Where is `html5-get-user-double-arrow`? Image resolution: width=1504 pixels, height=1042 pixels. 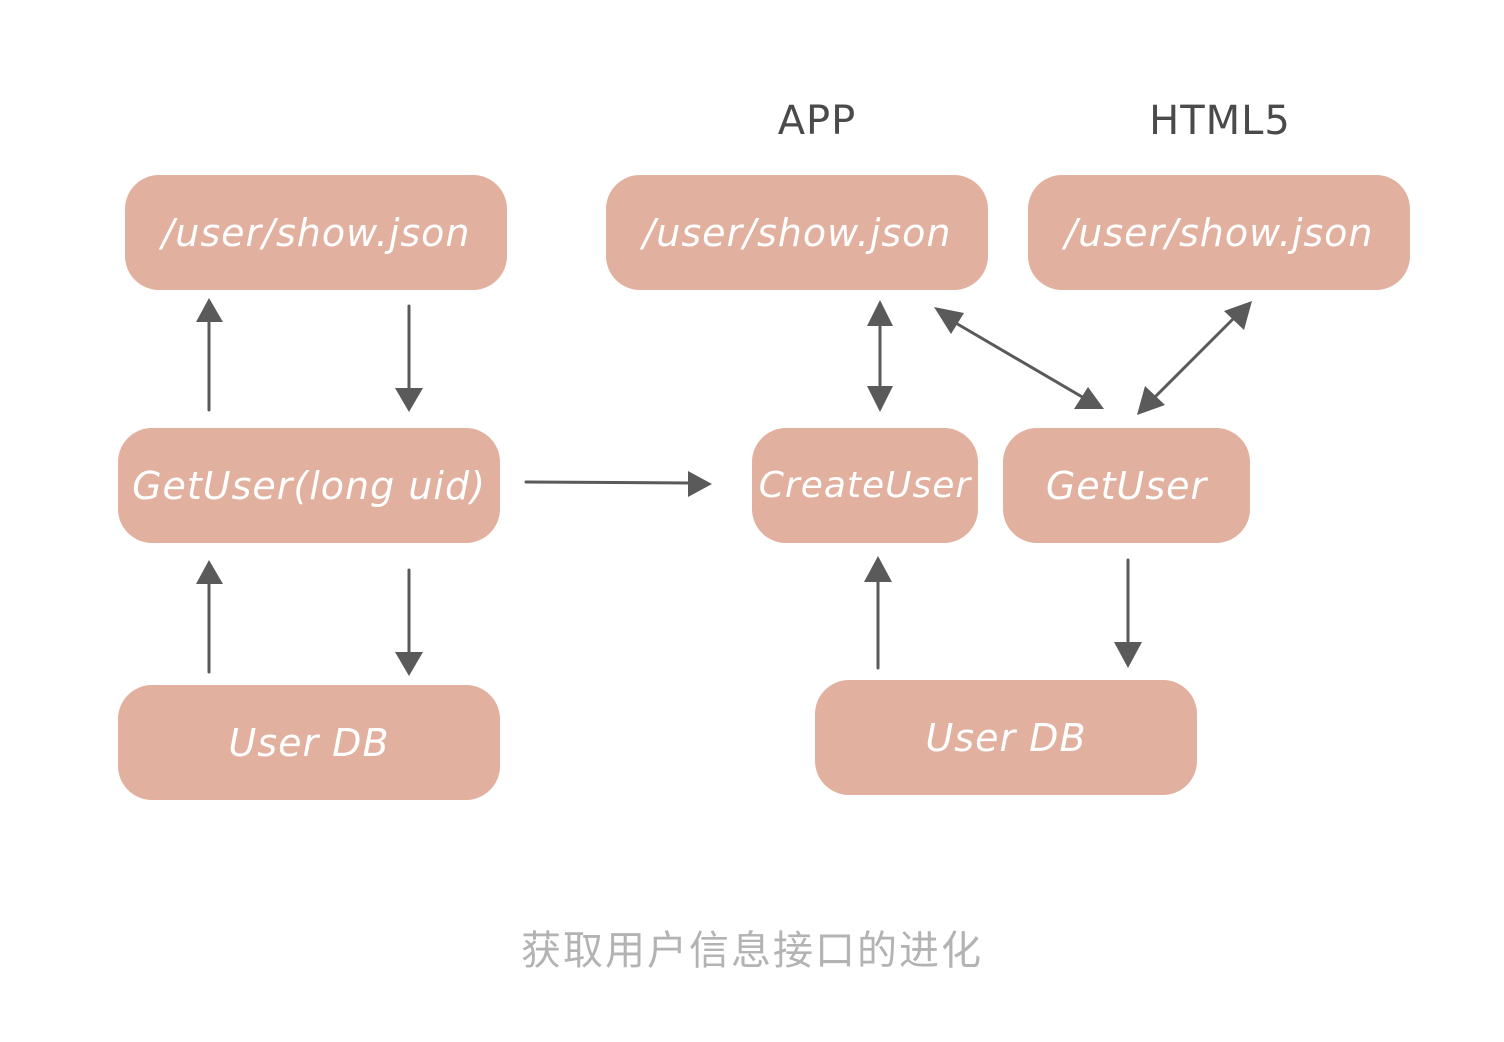 html5-get-user-double-arrow is located at coordinates (1194, 358).